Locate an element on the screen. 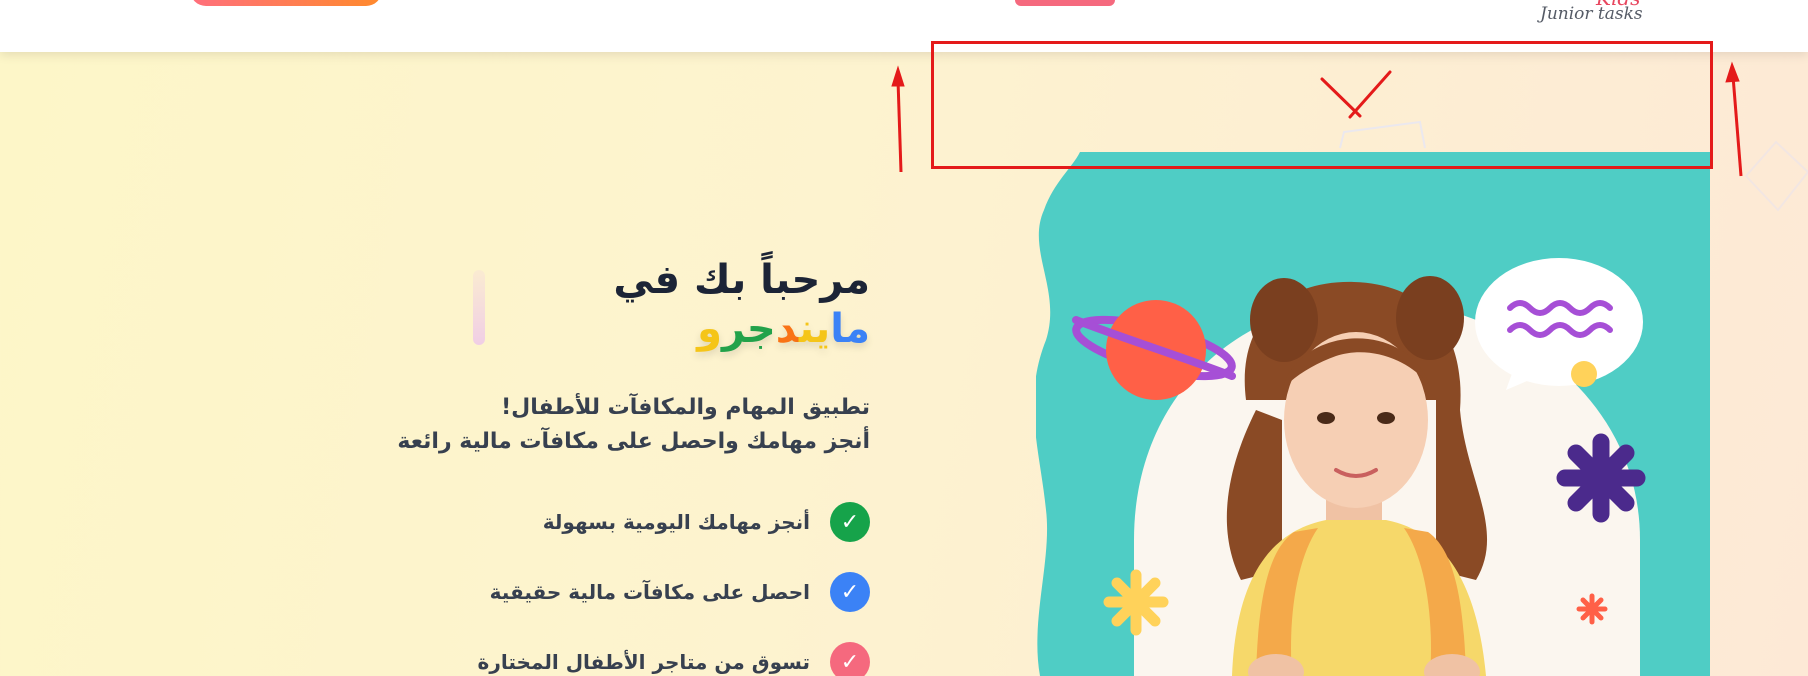 This screenshot has width=1808, height=676. cross-icon is located at coordinates (1356, 94).